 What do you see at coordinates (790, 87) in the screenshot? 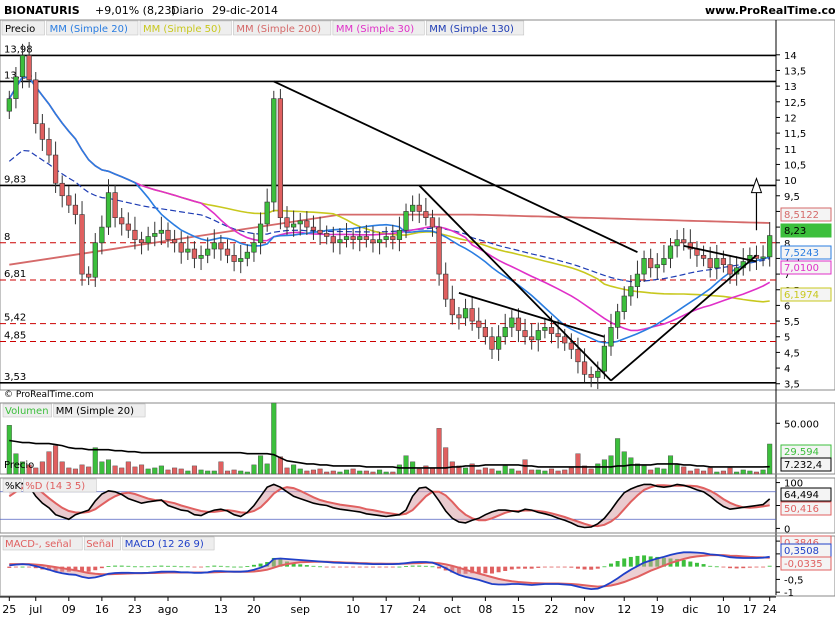
I see `price-tick-label: 13` at bounding box center [790, 87].